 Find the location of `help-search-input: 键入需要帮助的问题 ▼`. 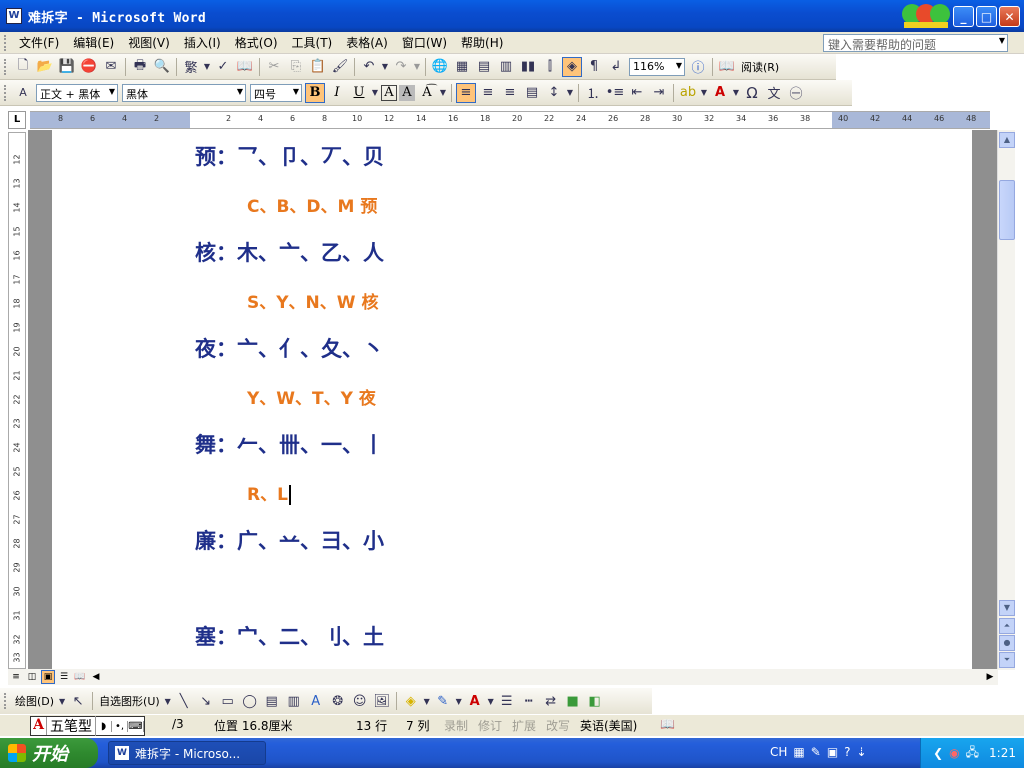

help-search-input: 键入需要帮助的问题 ▼ is located at coordinates (915, 43).